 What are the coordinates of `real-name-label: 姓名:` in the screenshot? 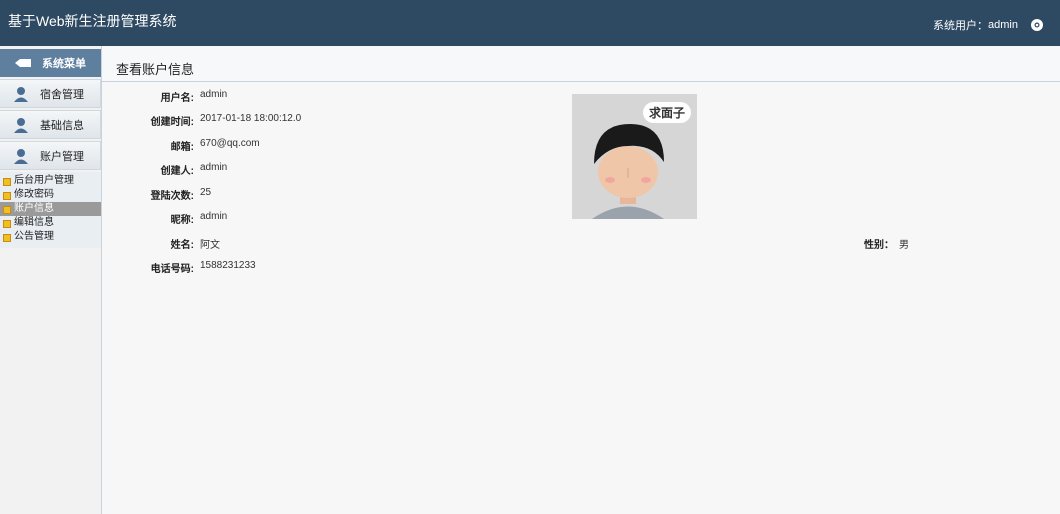 It's located at (182, 245).